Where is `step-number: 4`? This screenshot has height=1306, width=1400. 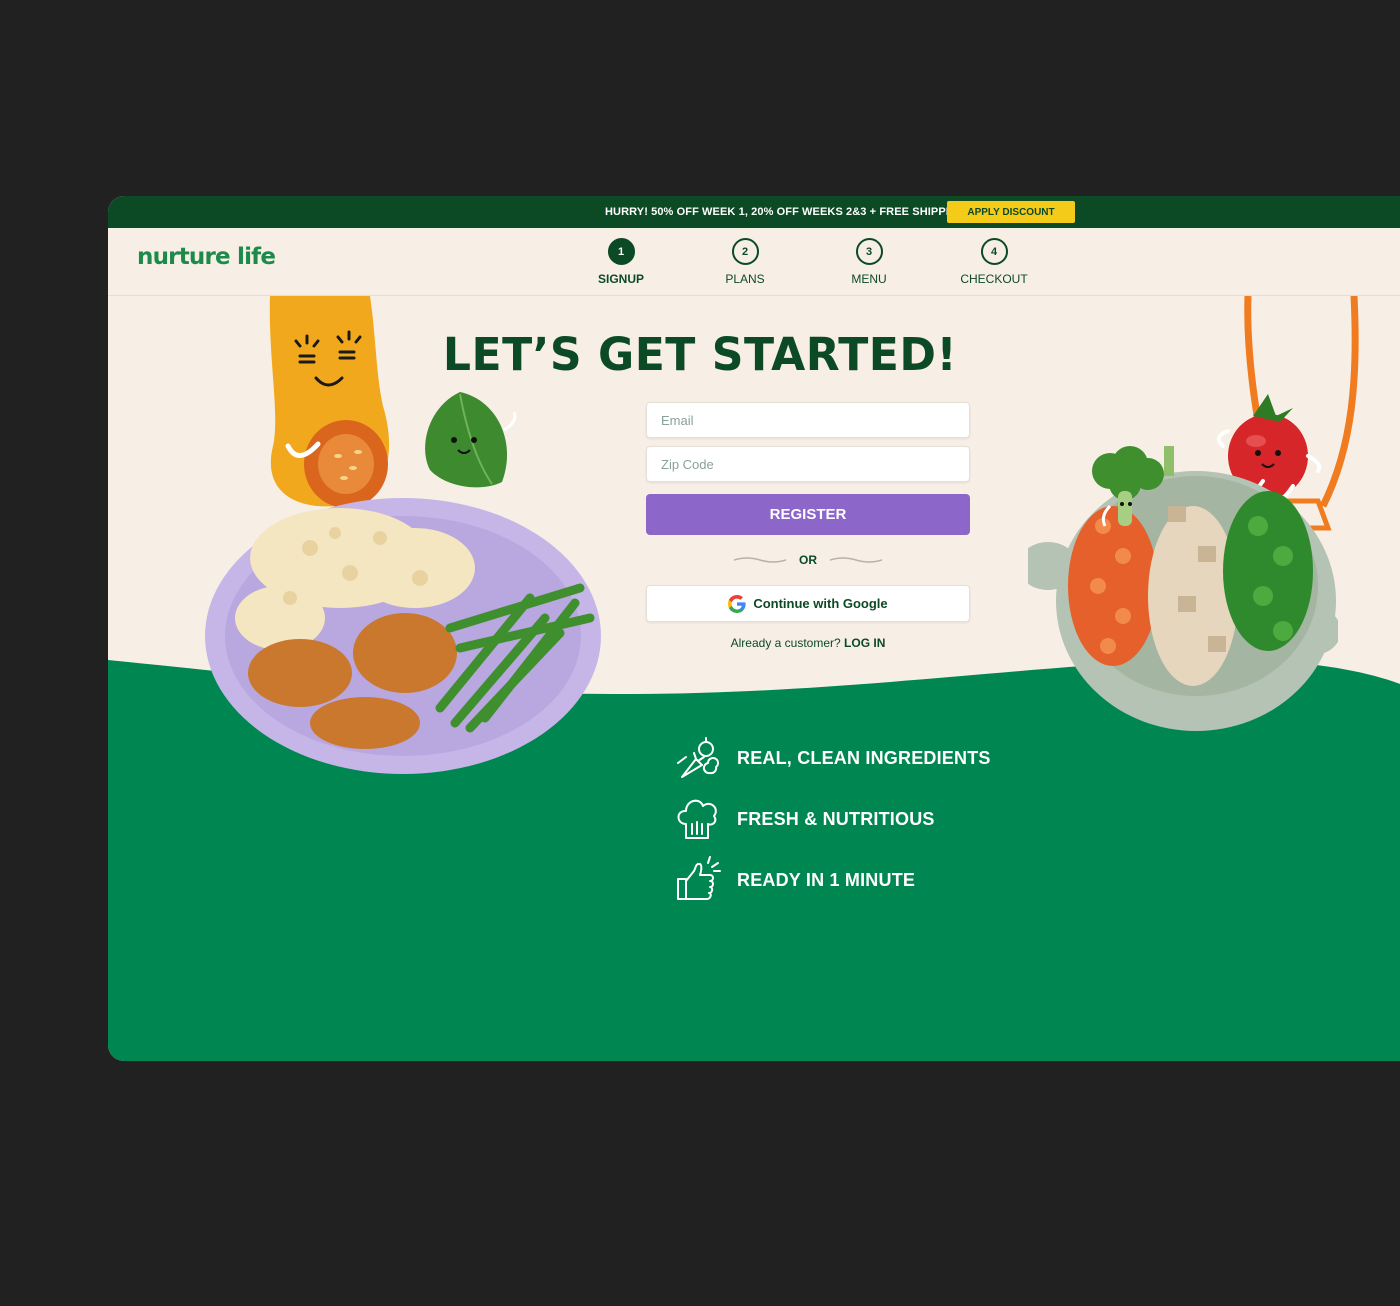
step-number: 4 is located at coordinates (994, 251).